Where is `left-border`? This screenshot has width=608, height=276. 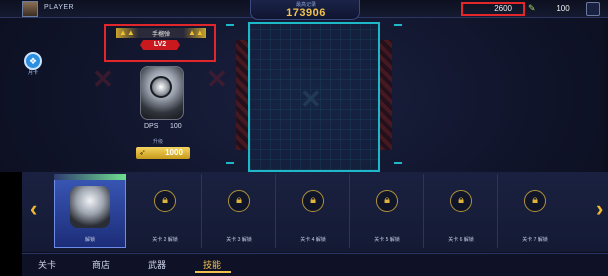
left-border is located at coordinates (11, 224).